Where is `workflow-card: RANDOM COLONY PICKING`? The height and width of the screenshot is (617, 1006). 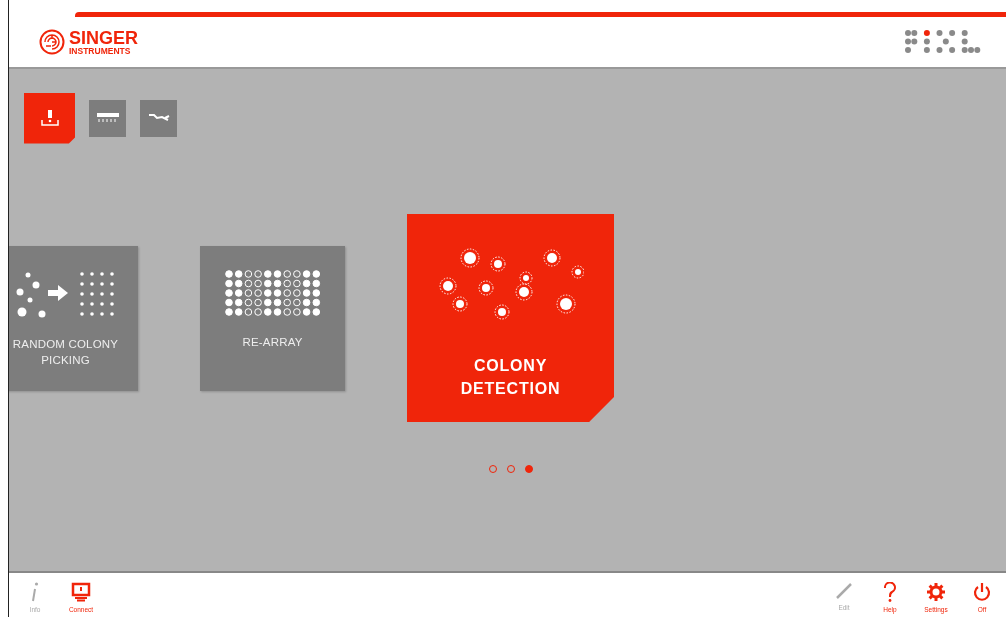 workflow-card: RANDOM COLONY PICKING is located at coordinates (73, 318).